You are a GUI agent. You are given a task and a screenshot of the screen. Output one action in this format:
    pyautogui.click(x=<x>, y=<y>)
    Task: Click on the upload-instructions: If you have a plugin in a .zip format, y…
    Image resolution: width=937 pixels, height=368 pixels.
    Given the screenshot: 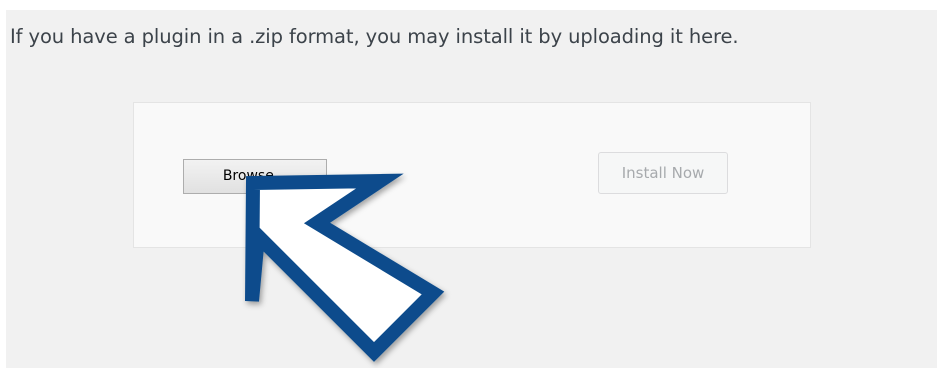 What is the action you would take?
    pyautogui.click(x=374, y=36)
    